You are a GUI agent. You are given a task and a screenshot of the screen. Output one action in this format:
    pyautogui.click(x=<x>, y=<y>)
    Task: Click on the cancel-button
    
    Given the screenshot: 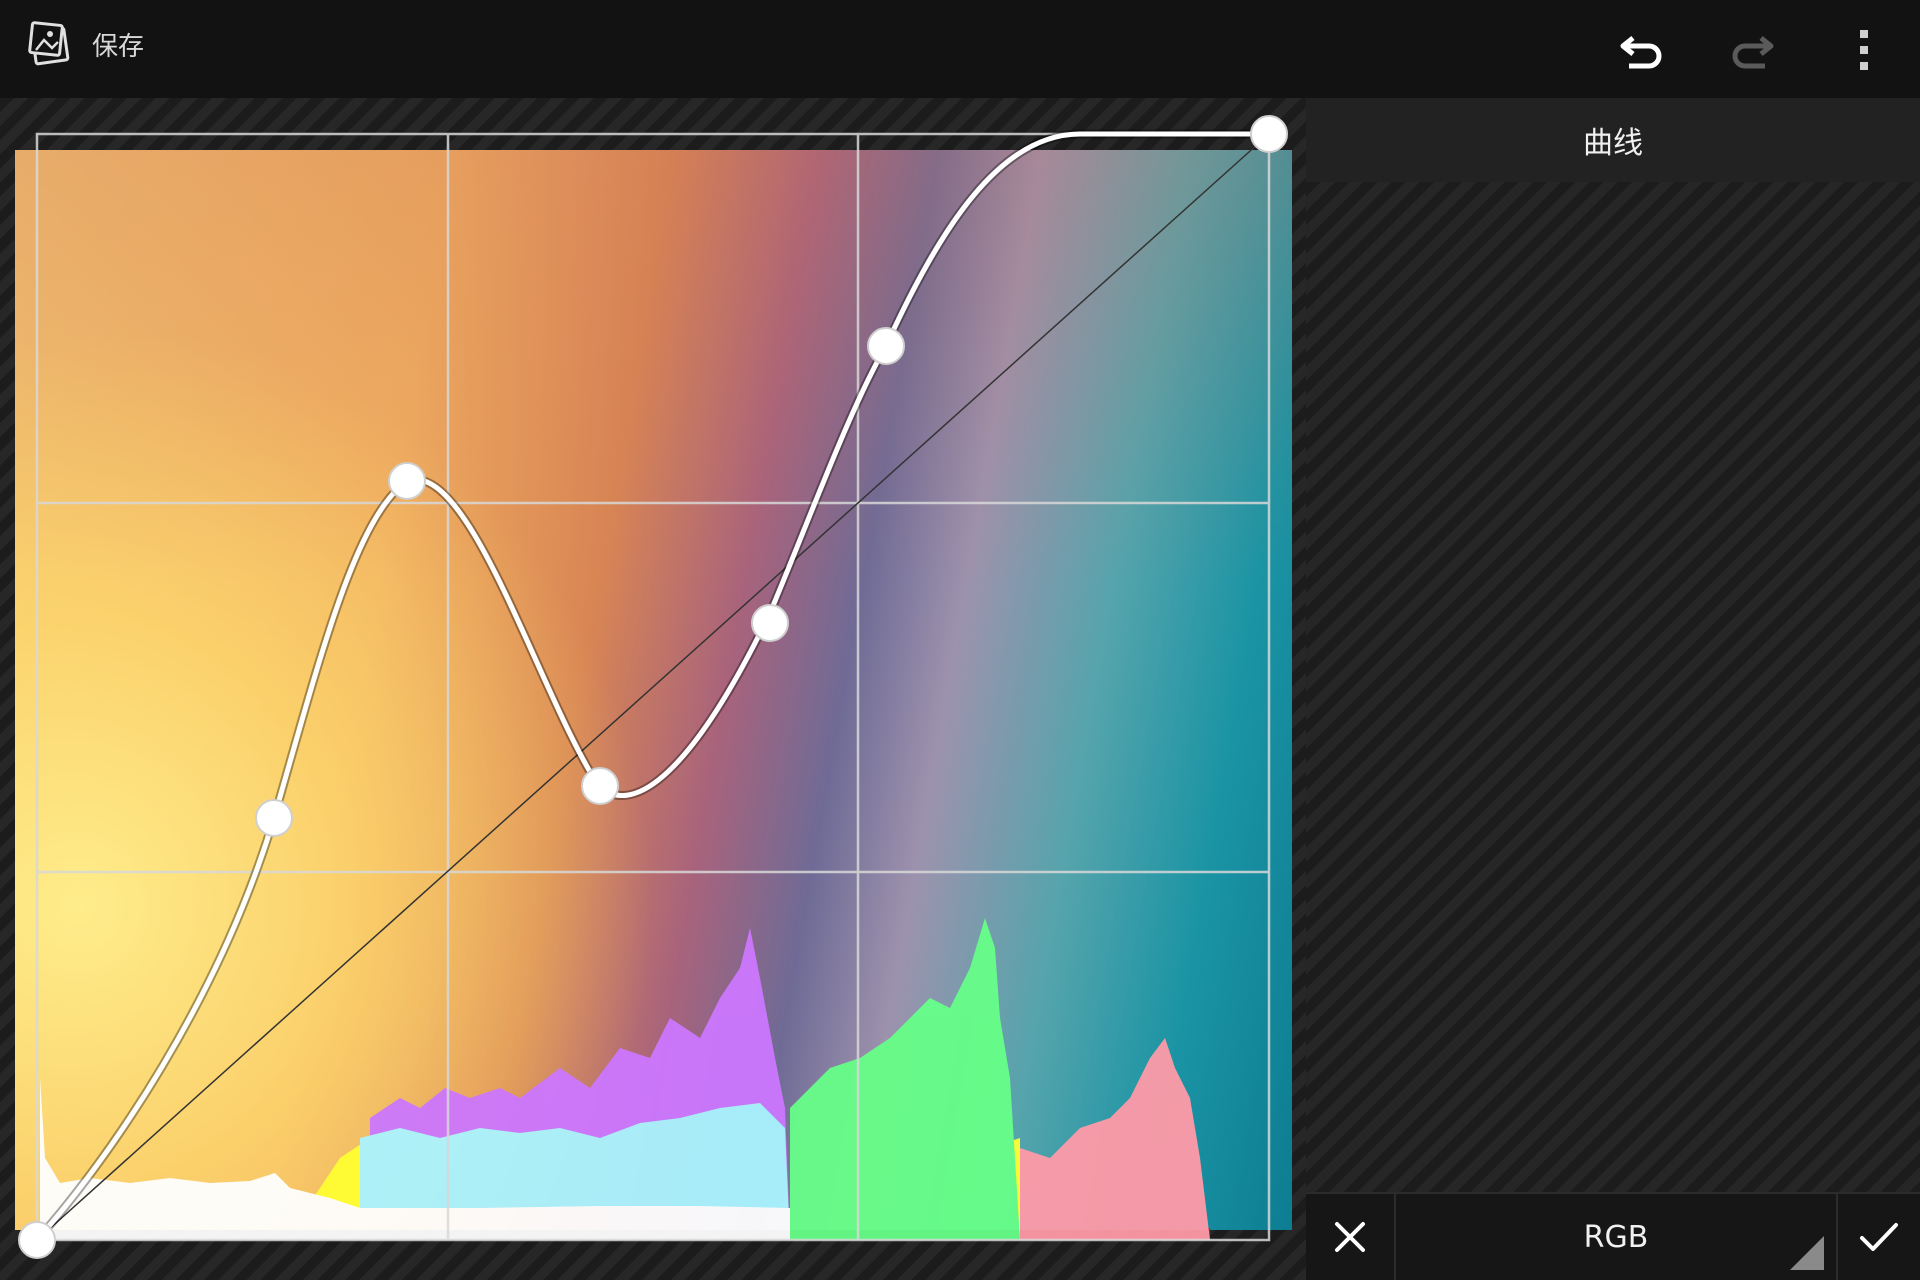 What is the action you would take?
    pyautogui.click(x=1351, y=1237)
    